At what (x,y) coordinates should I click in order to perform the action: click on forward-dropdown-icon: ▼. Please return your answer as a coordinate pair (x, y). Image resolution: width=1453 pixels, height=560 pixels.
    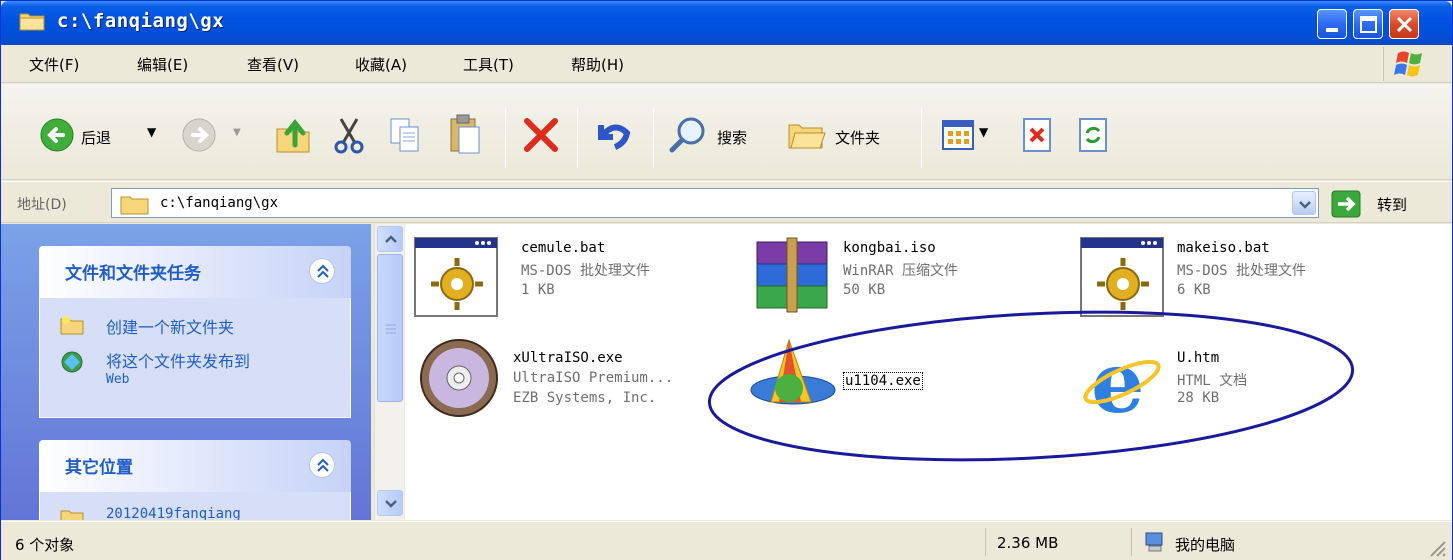
    Looking at the image, I should click on (237, 132).